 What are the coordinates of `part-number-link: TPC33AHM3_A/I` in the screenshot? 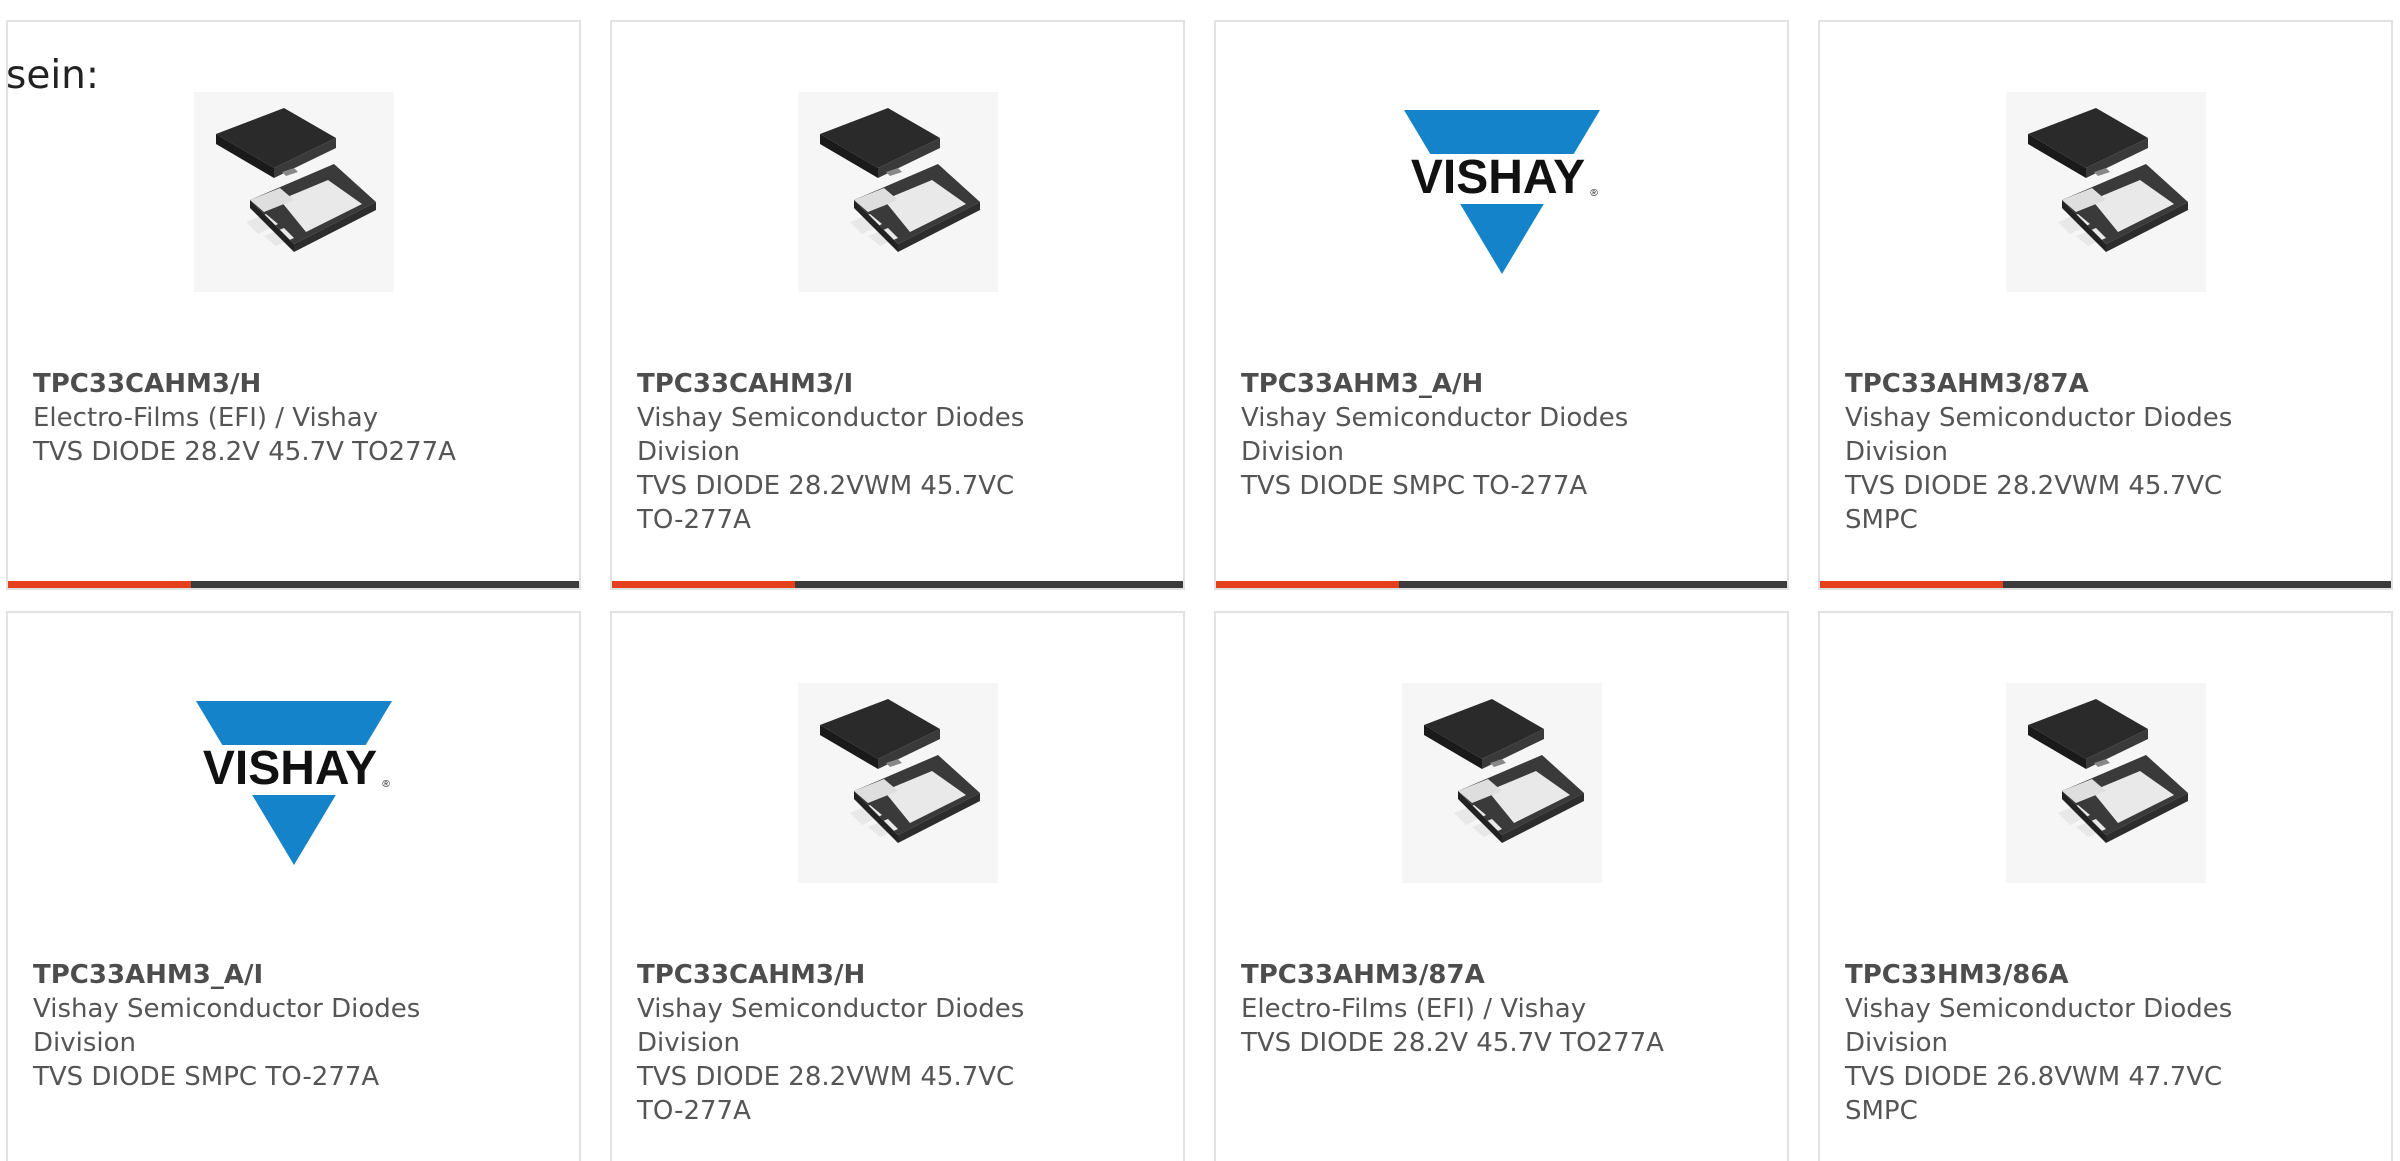 It's located at (248, 975).